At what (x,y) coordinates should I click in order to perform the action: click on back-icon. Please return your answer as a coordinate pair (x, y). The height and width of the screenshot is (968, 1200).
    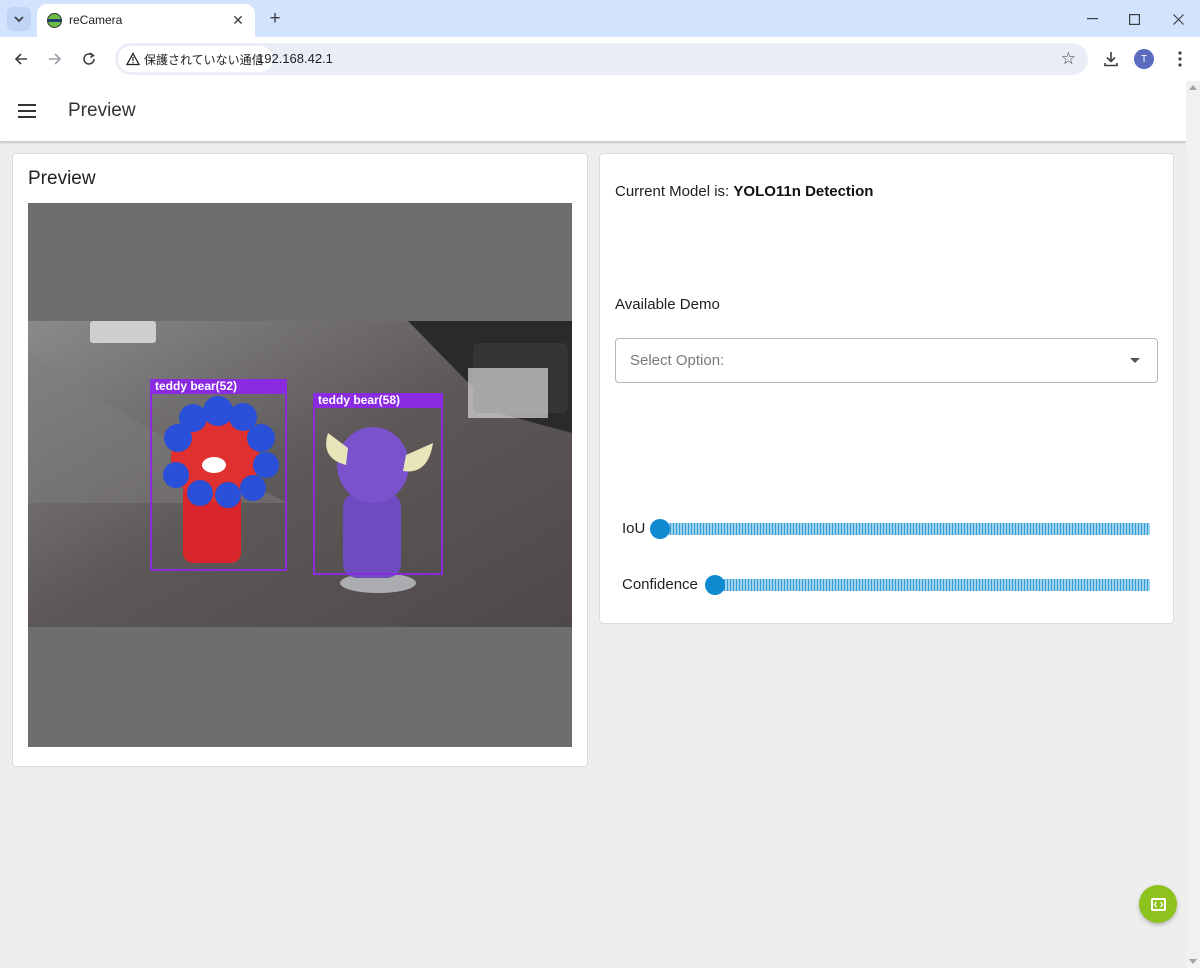
    Looking at the image, I should click on (21, 59).